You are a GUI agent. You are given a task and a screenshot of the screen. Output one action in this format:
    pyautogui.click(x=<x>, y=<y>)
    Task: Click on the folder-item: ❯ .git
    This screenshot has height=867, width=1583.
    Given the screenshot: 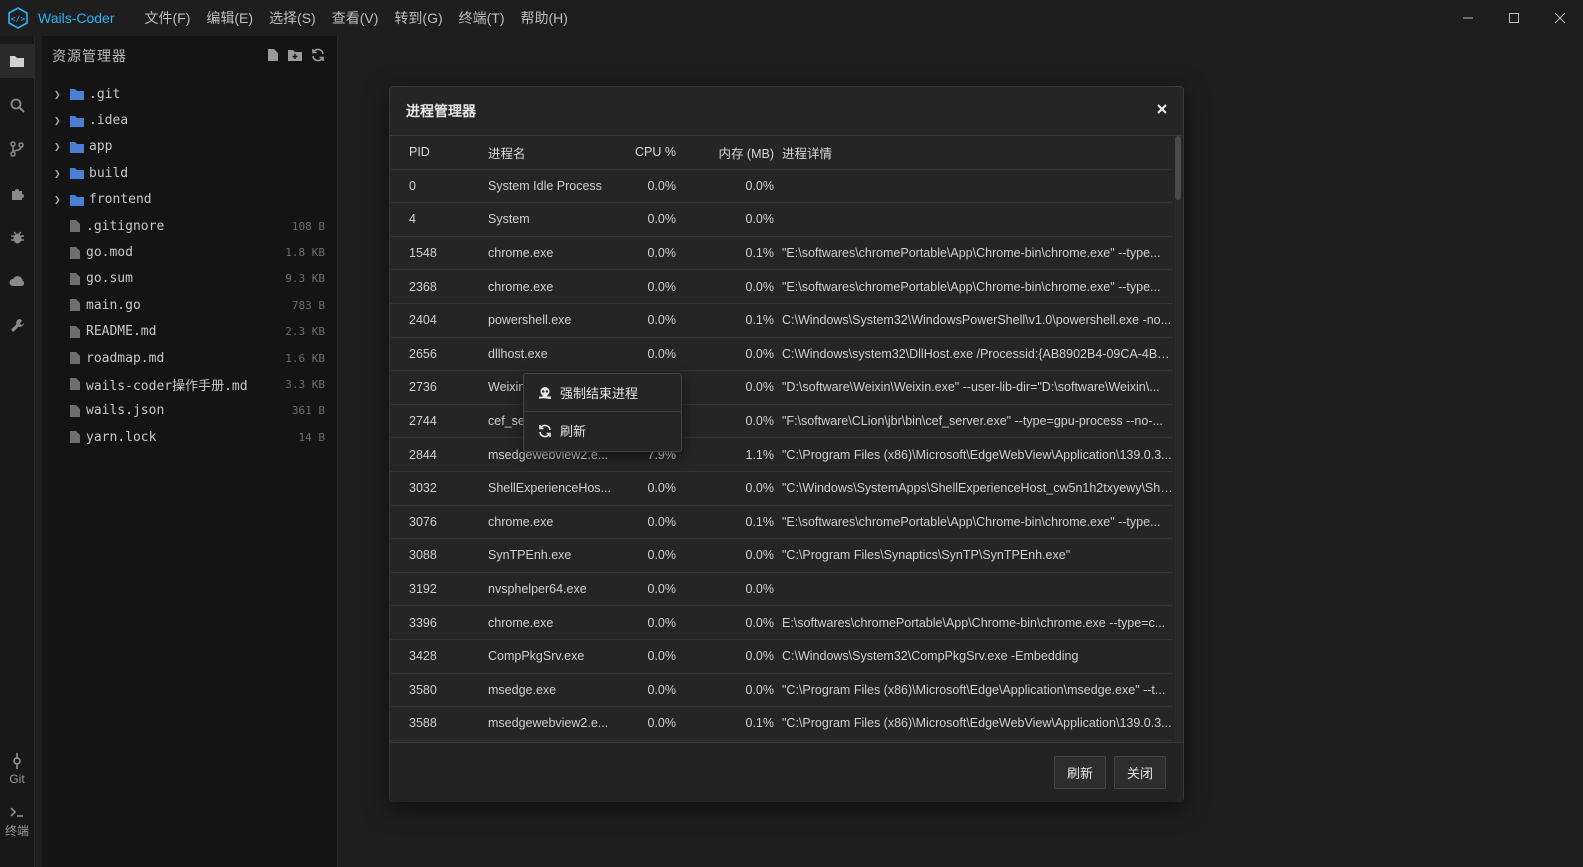 What is the action you would take?
    pyautogui.click(x=189, y=94)
    